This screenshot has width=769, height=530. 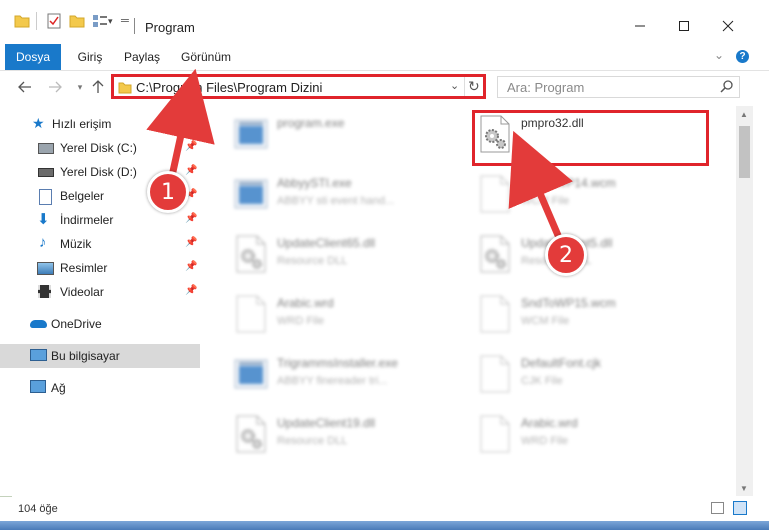 What do you see at coordinates (566, 255) in the screenshot?
I see `step-2-badge: 2` at bounding box center [566, 255].